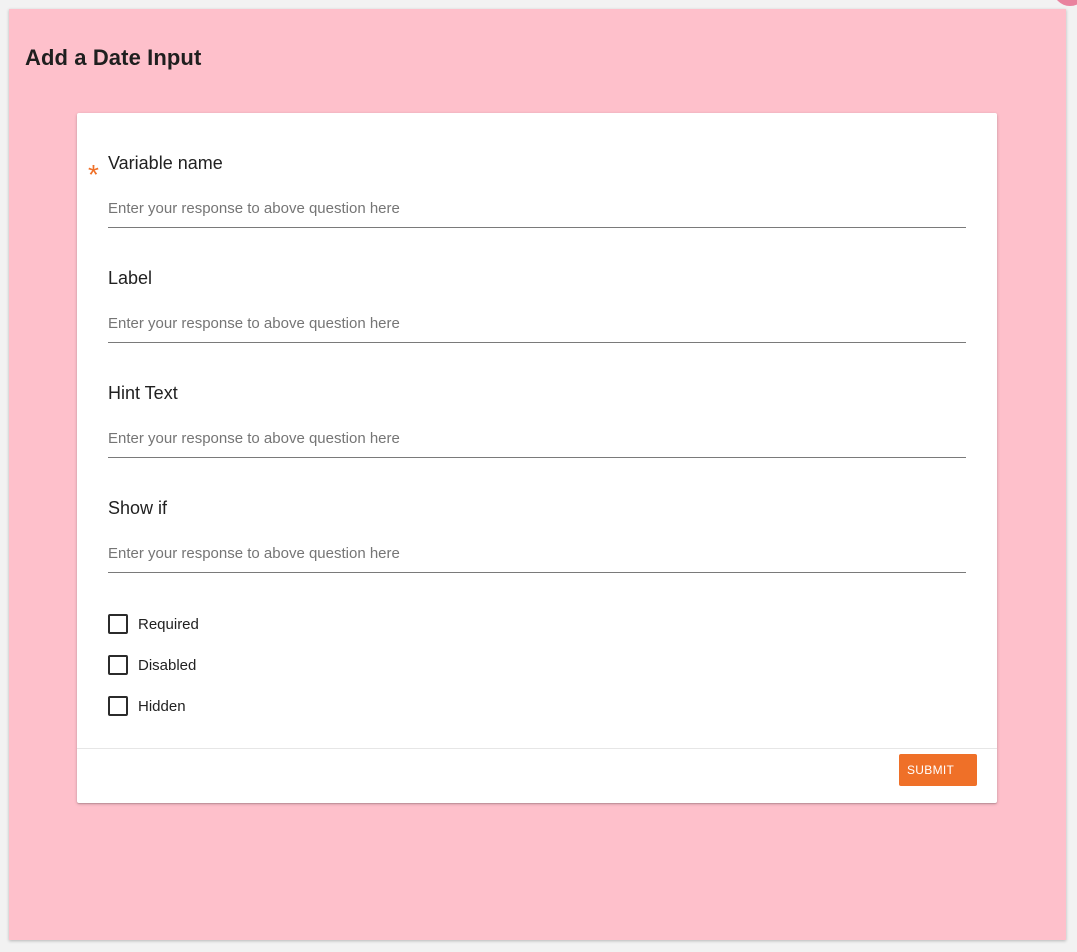 The image size is (1077, 952). I want to click on card-actions-divider, so click(537, 748).